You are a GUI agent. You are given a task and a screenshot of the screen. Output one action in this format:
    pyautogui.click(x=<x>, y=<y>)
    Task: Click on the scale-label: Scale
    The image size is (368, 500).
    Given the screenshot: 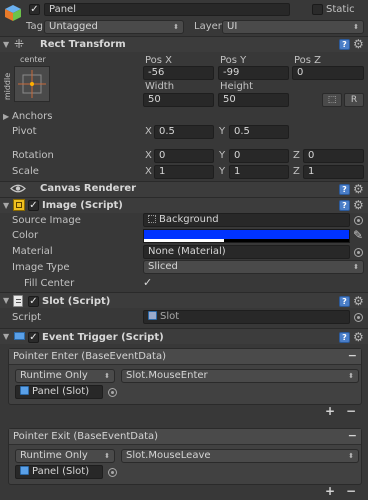 What is the action you would take?
    pyautogui.click(x=25, y=171)
    